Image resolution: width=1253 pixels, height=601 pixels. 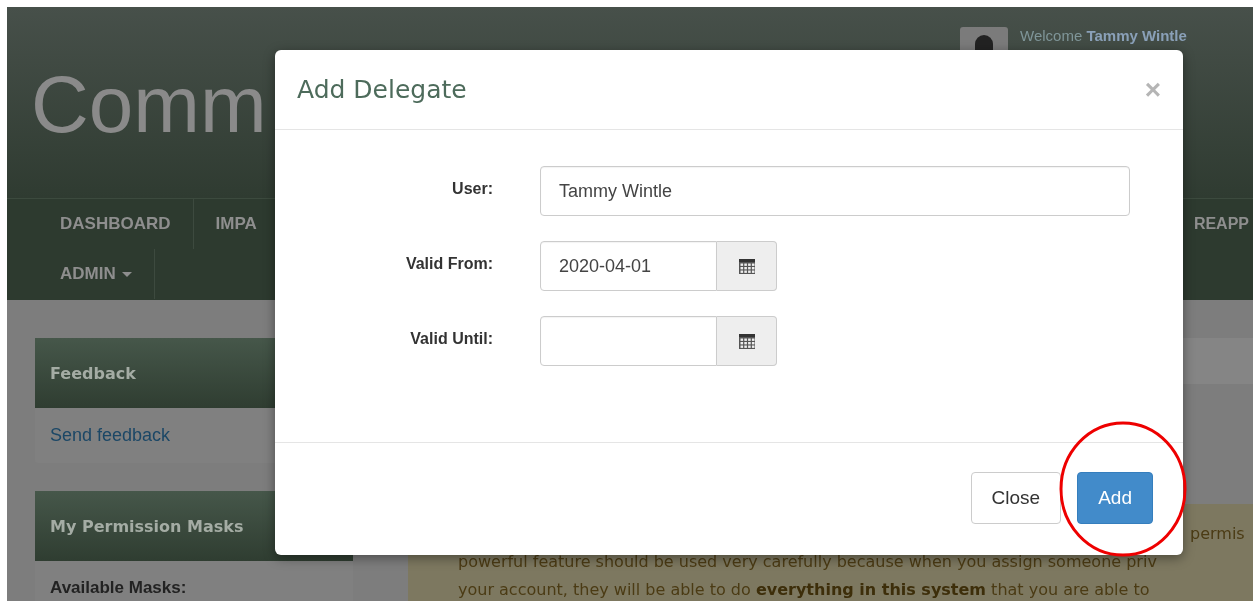 I want to click on welcome-text: Welcome Tammy Wintle, so click(x=1103, y=36).